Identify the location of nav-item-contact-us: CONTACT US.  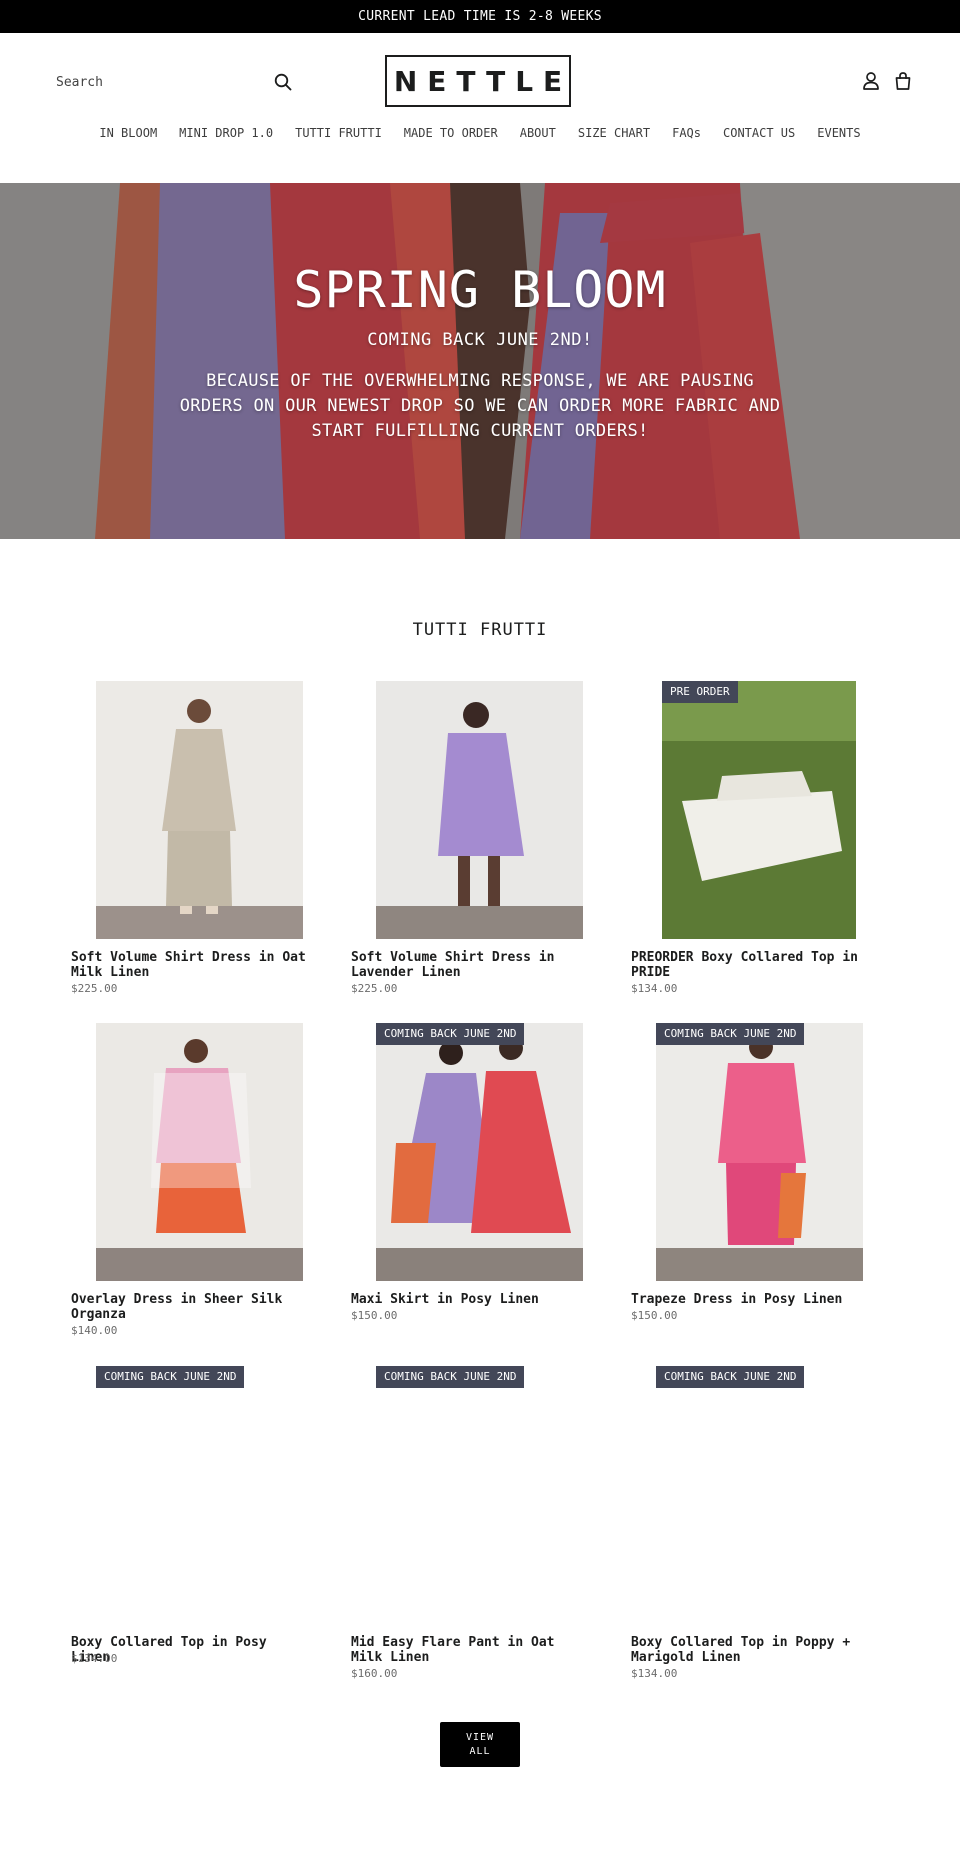
(759, 133).